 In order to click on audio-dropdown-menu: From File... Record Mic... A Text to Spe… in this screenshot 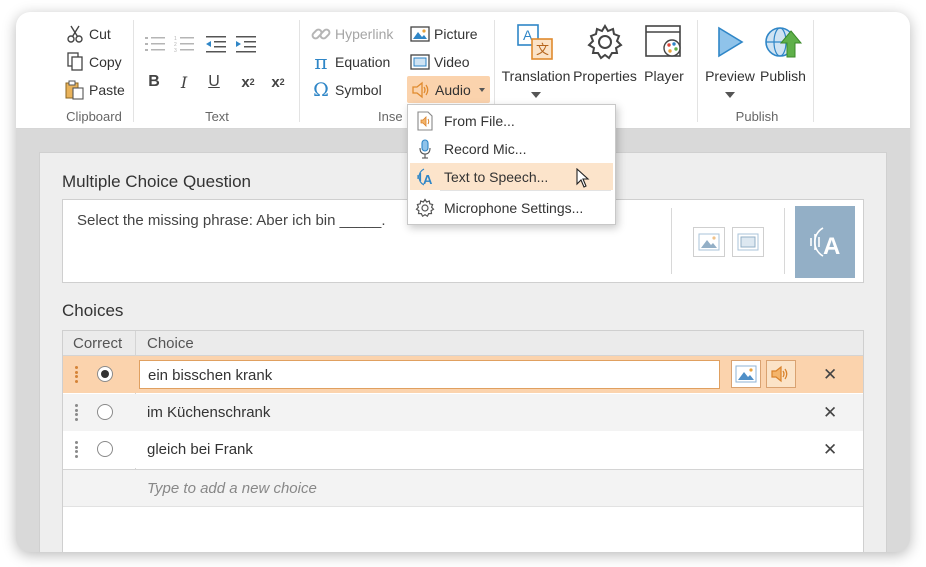, I will do `click(511, 164)`.